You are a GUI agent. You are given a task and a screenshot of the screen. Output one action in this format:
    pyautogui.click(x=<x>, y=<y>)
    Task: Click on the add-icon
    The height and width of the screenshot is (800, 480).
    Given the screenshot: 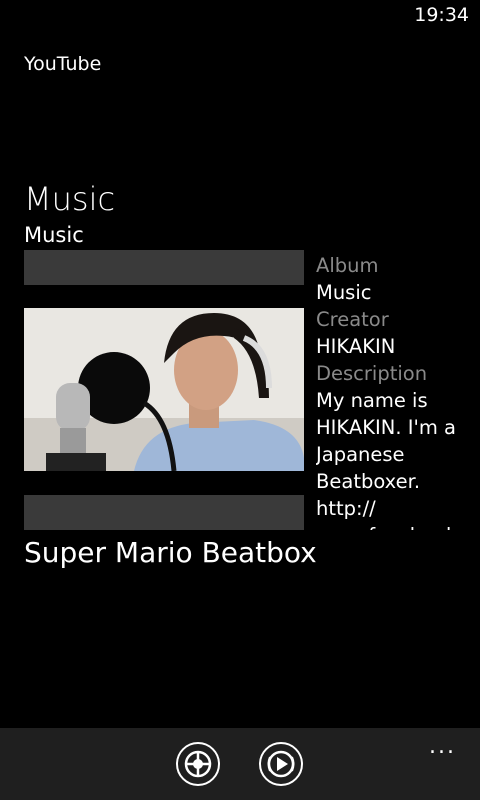 What is the action you would take?
    pyautogui.click(x=198, y=764)
    